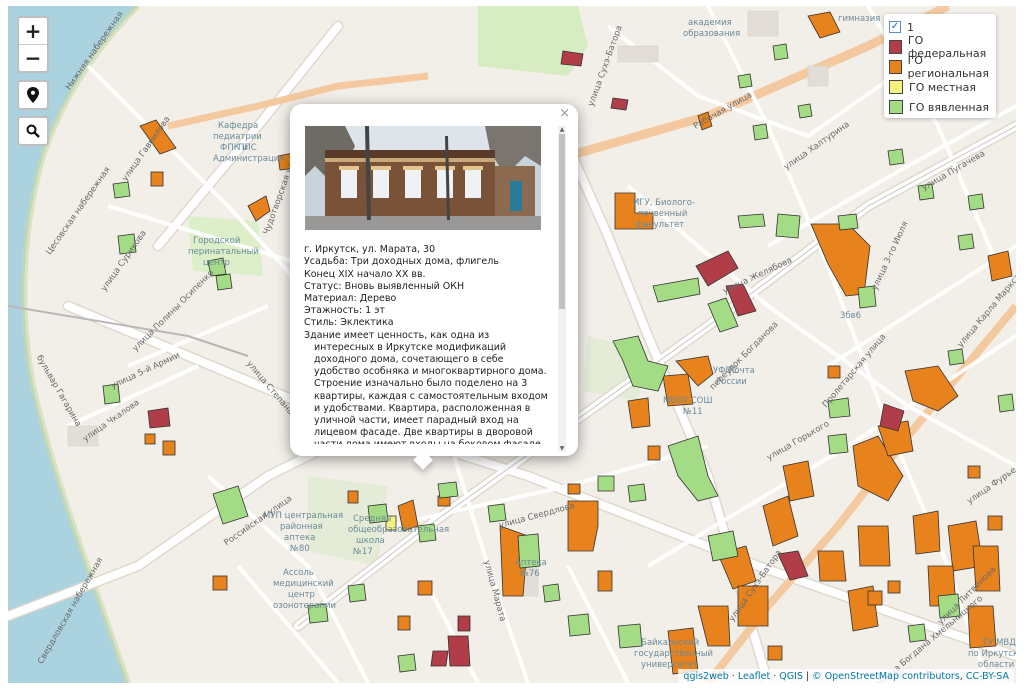 The image size is (1024, 689). Describe the element at coordinates (363, 552) in the screenshot. I see `map-label: №17` at that location.